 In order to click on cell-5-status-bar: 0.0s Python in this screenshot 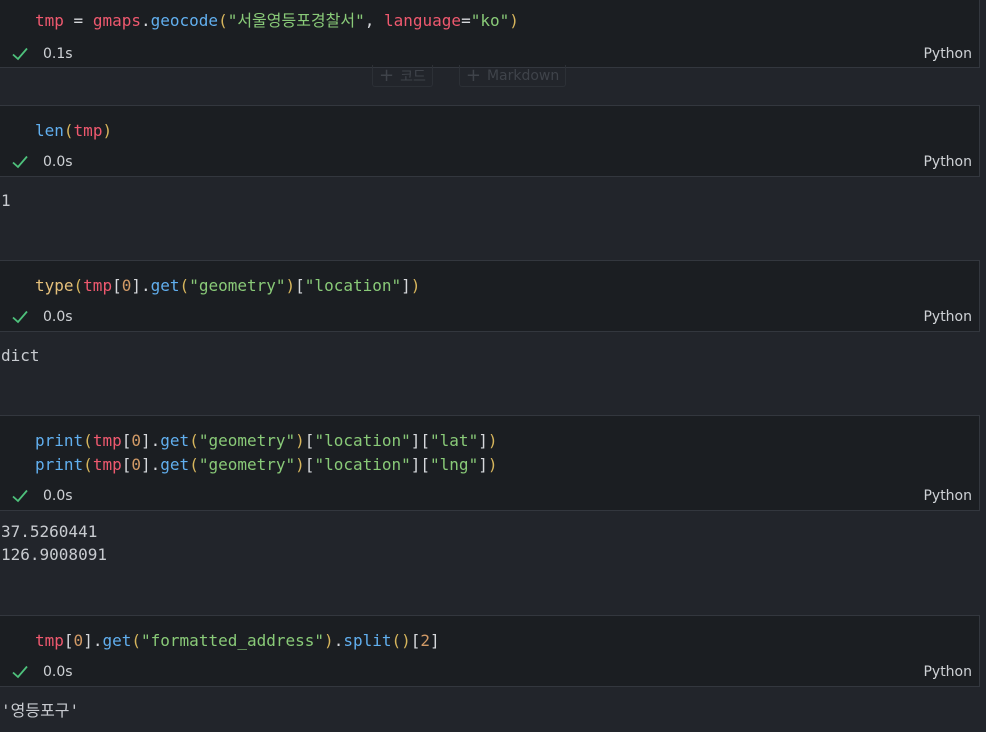, I will do `click(489, 673)`.